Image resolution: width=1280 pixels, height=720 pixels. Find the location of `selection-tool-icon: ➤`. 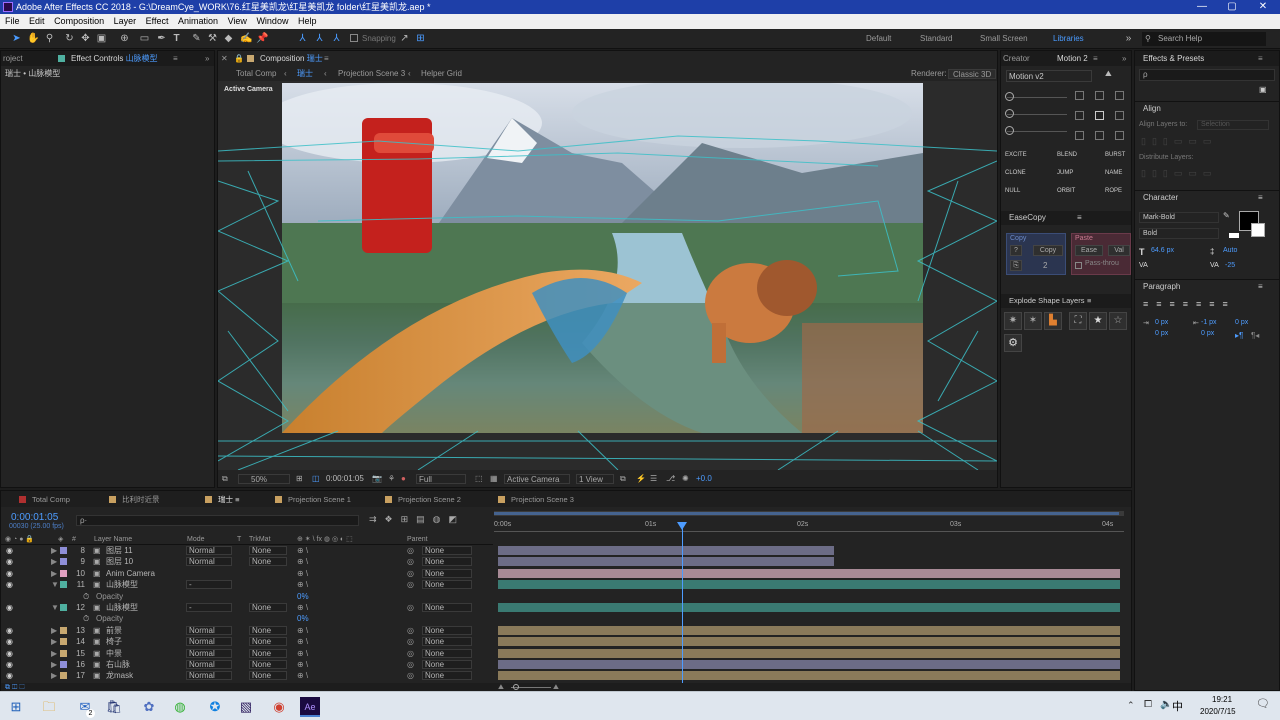

selection-tool-icon: ➤ is located at coordinates (16, 38).